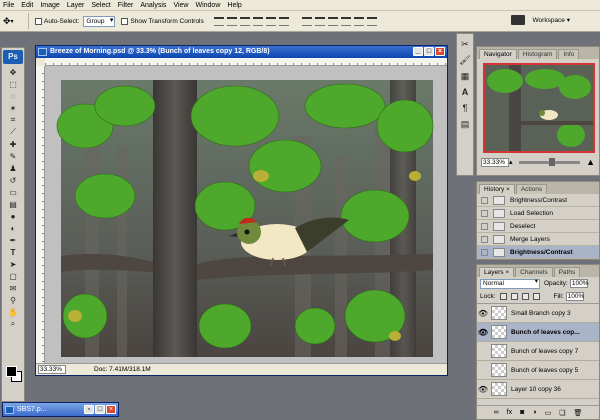 The width and height of the screenshot is (600, 420). What do you see at coordinates (577, 413) in the screenshot?
I see `delete-layer-icon: 🗑` at bounding box center [577, 413].